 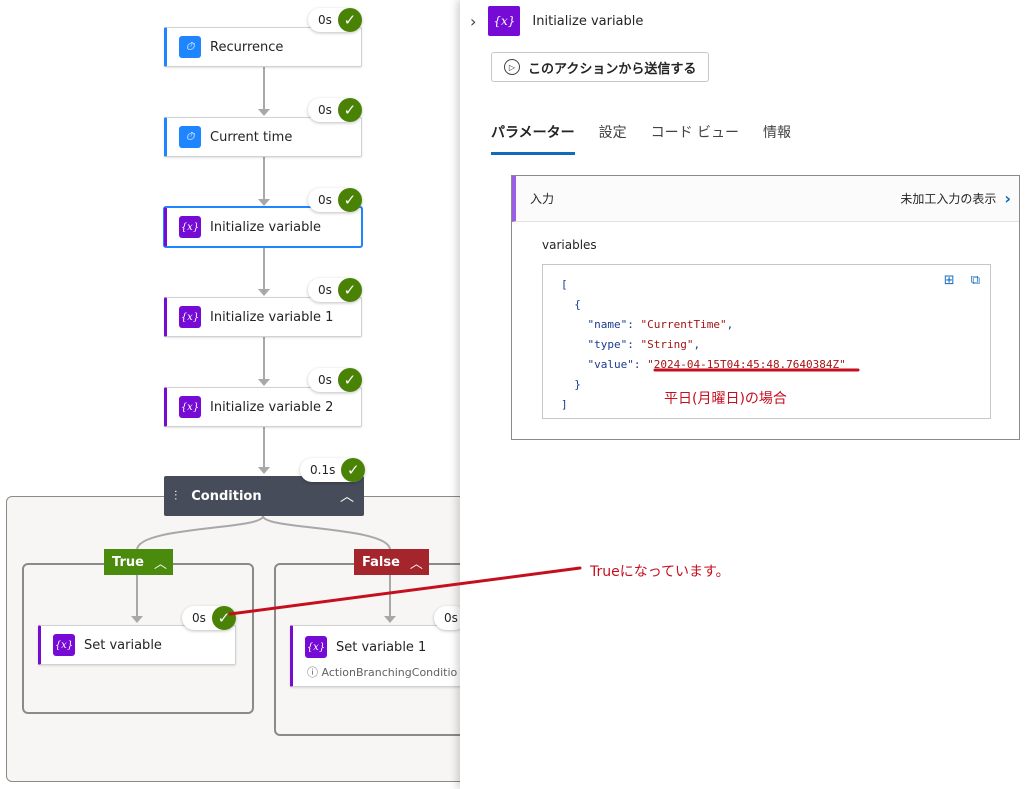 What do you see at coordinates (777, 138) in the screenshot?
I see `tab-info: 情報` at bounding box center [777, 138].